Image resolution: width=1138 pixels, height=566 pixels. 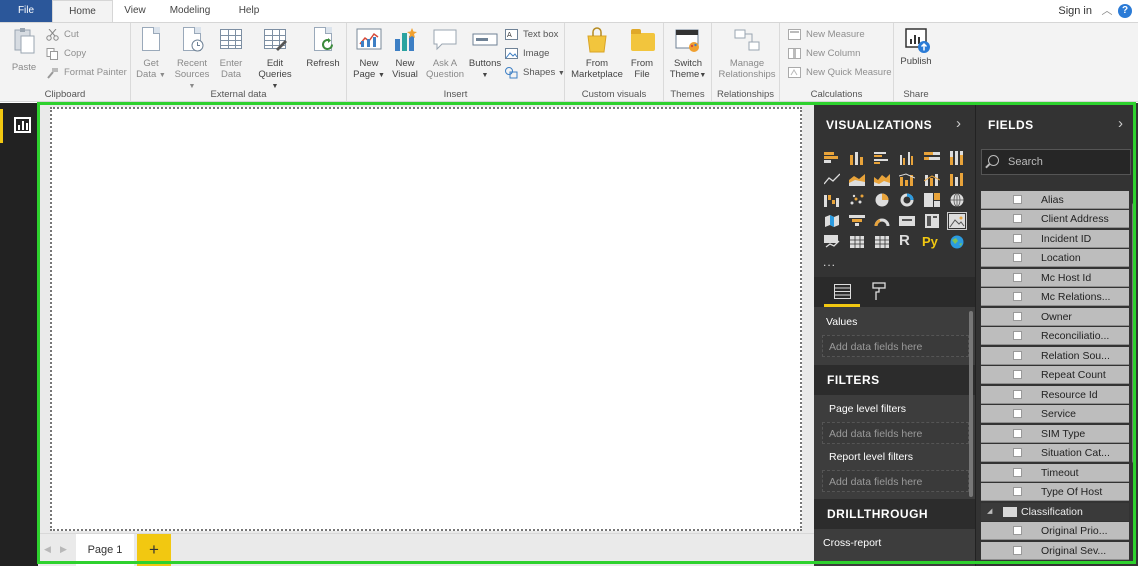 I want to click on sign-in-link: Sign in, so click(x=1075, y=11).